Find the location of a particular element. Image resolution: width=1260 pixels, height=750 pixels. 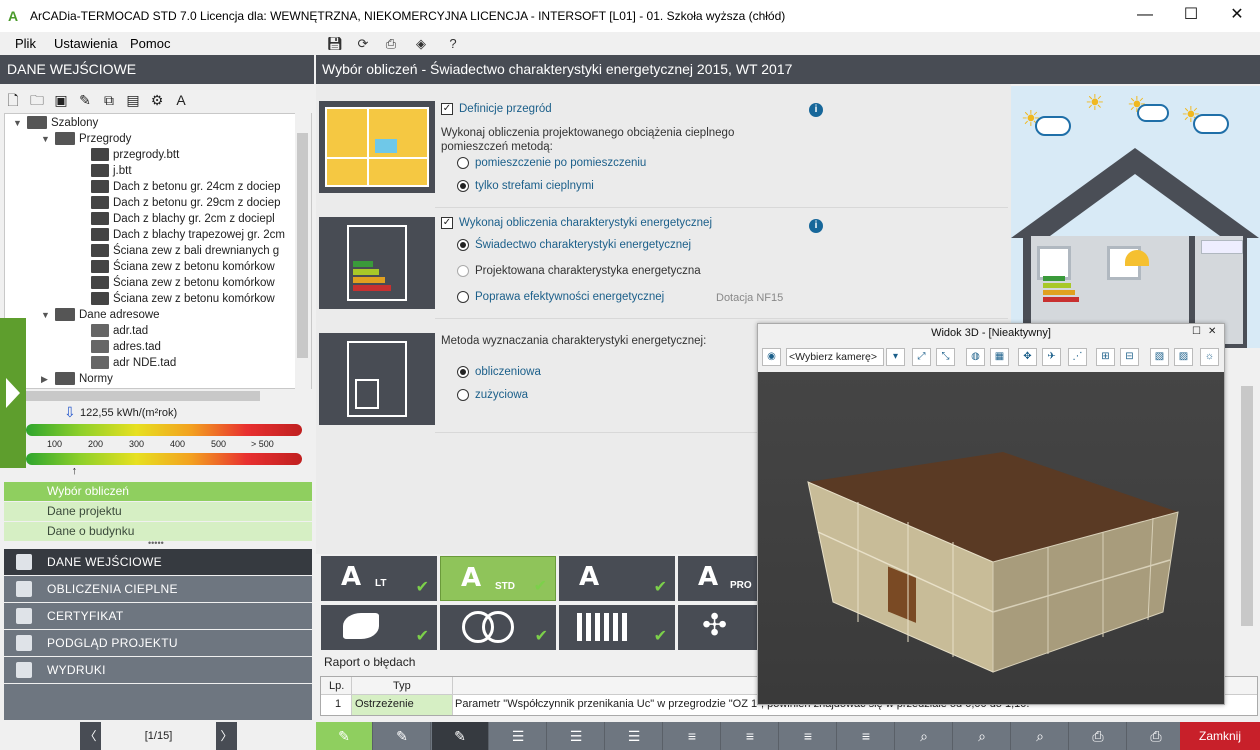

orbit-icon: ✥ is located at coordinates (1027, 357).